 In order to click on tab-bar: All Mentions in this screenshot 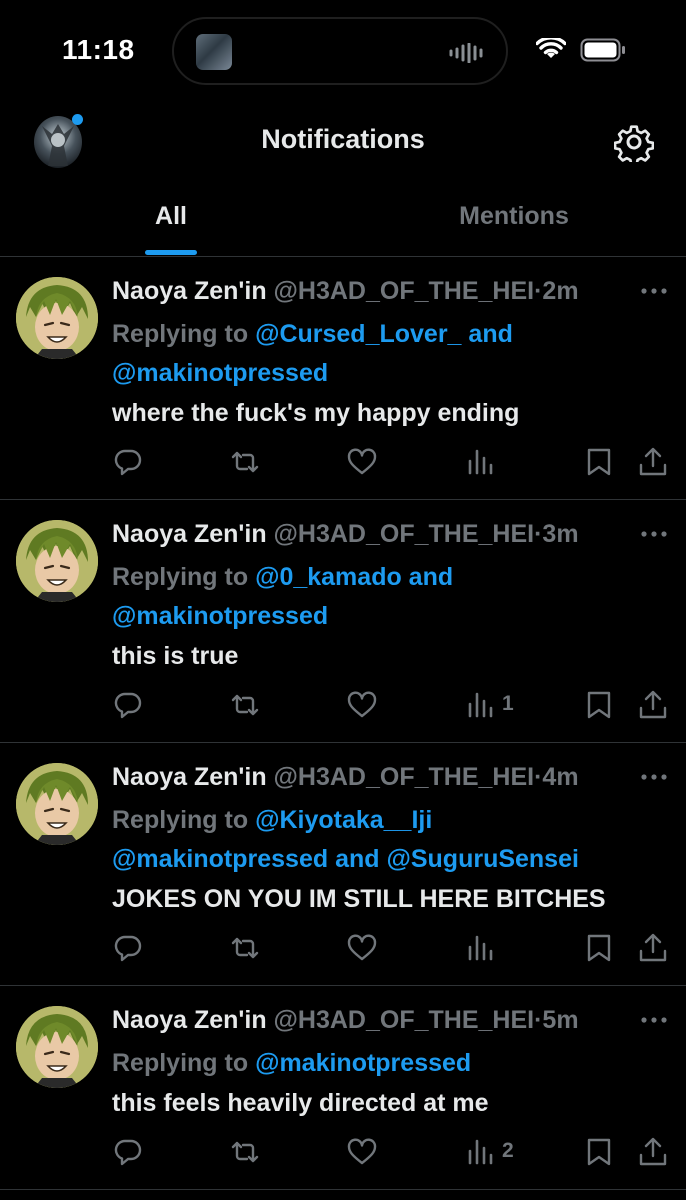, I will do `click(343, 220)`.